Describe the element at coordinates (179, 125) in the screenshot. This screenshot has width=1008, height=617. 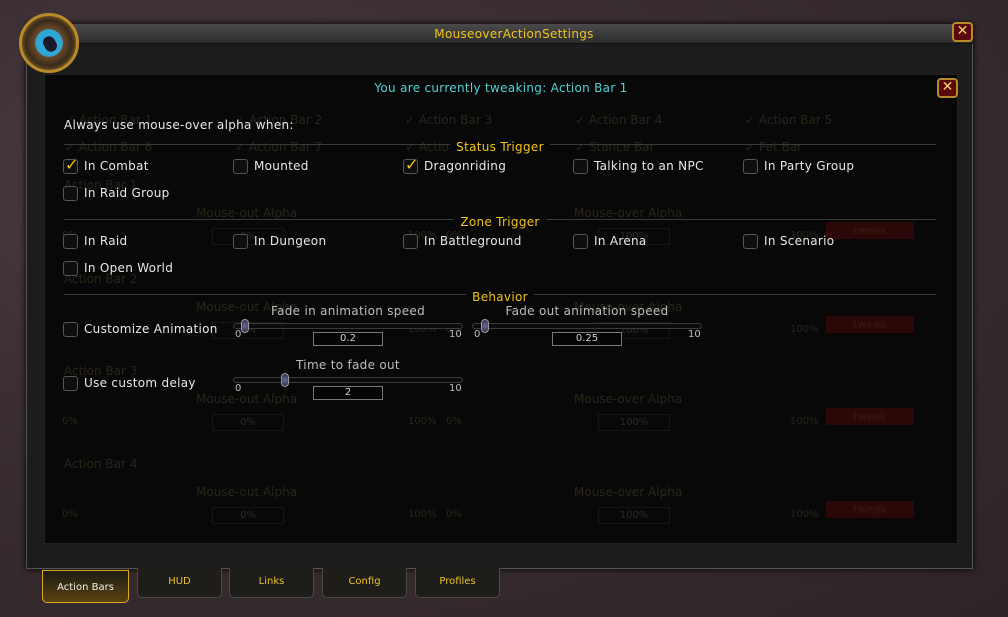
I see `intro-label: Always use mouse-over alpha when:` at that location.